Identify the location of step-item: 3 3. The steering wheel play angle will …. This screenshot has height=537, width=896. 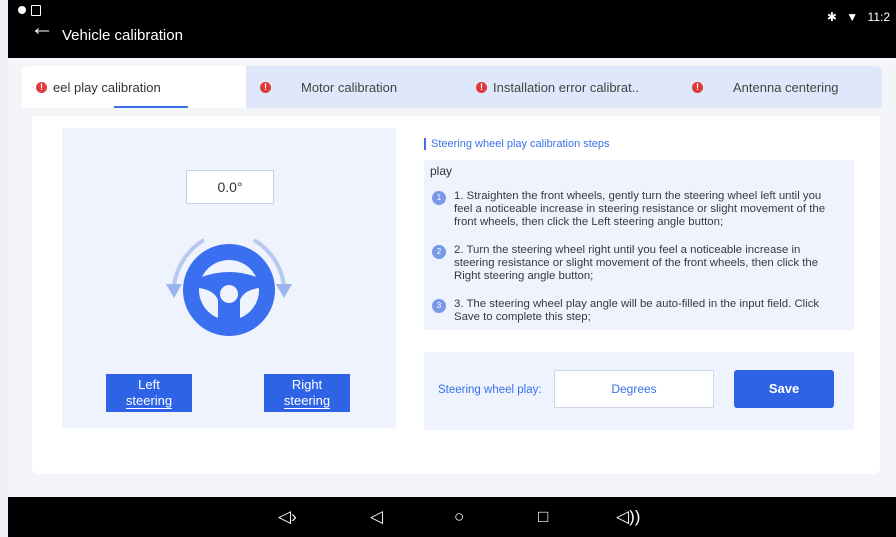
(637, 311).